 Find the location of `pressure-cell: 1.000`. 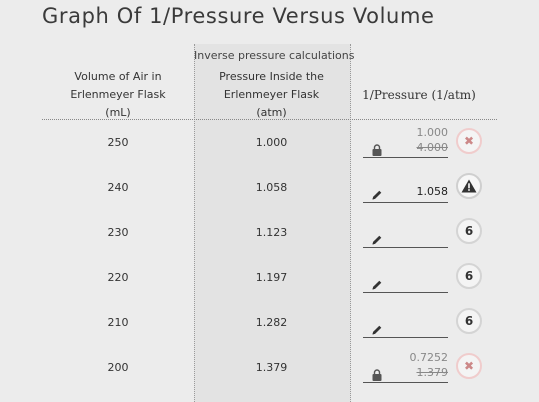

pressure-cell: 1.000 is located at coordinates (271, 142).